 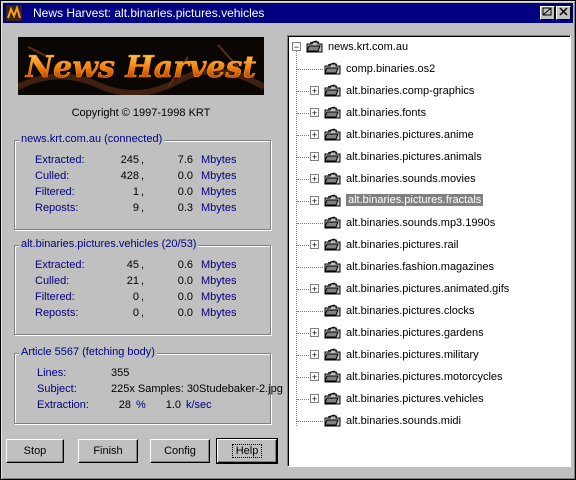 What do you see at coordinates (142, 177) in the screenshot?
I see `server-stat-row: Culled: 428, 0.0 Mbytes` at bounding box center [142, 177].